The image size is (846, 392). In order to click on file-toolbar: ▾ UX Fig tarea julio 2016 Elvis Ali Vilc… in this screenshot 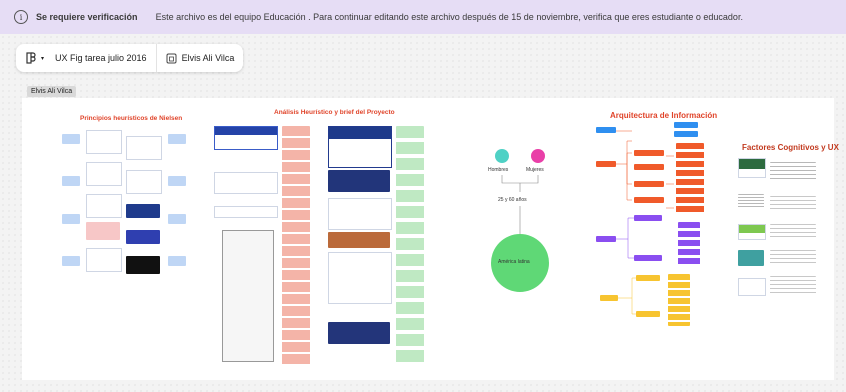, I will do `click(130, 58)`.